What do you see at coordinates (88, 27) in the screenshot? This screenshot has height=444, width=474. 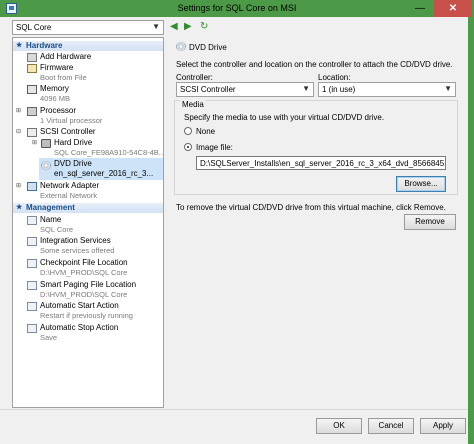 I see `vm-select: SQL Core ▼` at bounding box center [88, 27].